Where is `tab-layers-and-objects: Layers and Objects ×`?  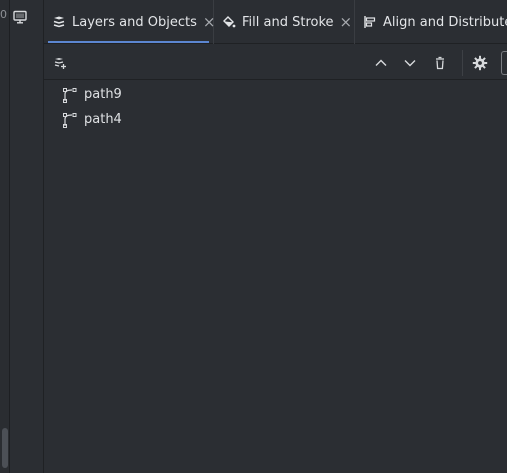
tab-layers-and-objects: Layers and Objects × is located at coordinates (129, 22).